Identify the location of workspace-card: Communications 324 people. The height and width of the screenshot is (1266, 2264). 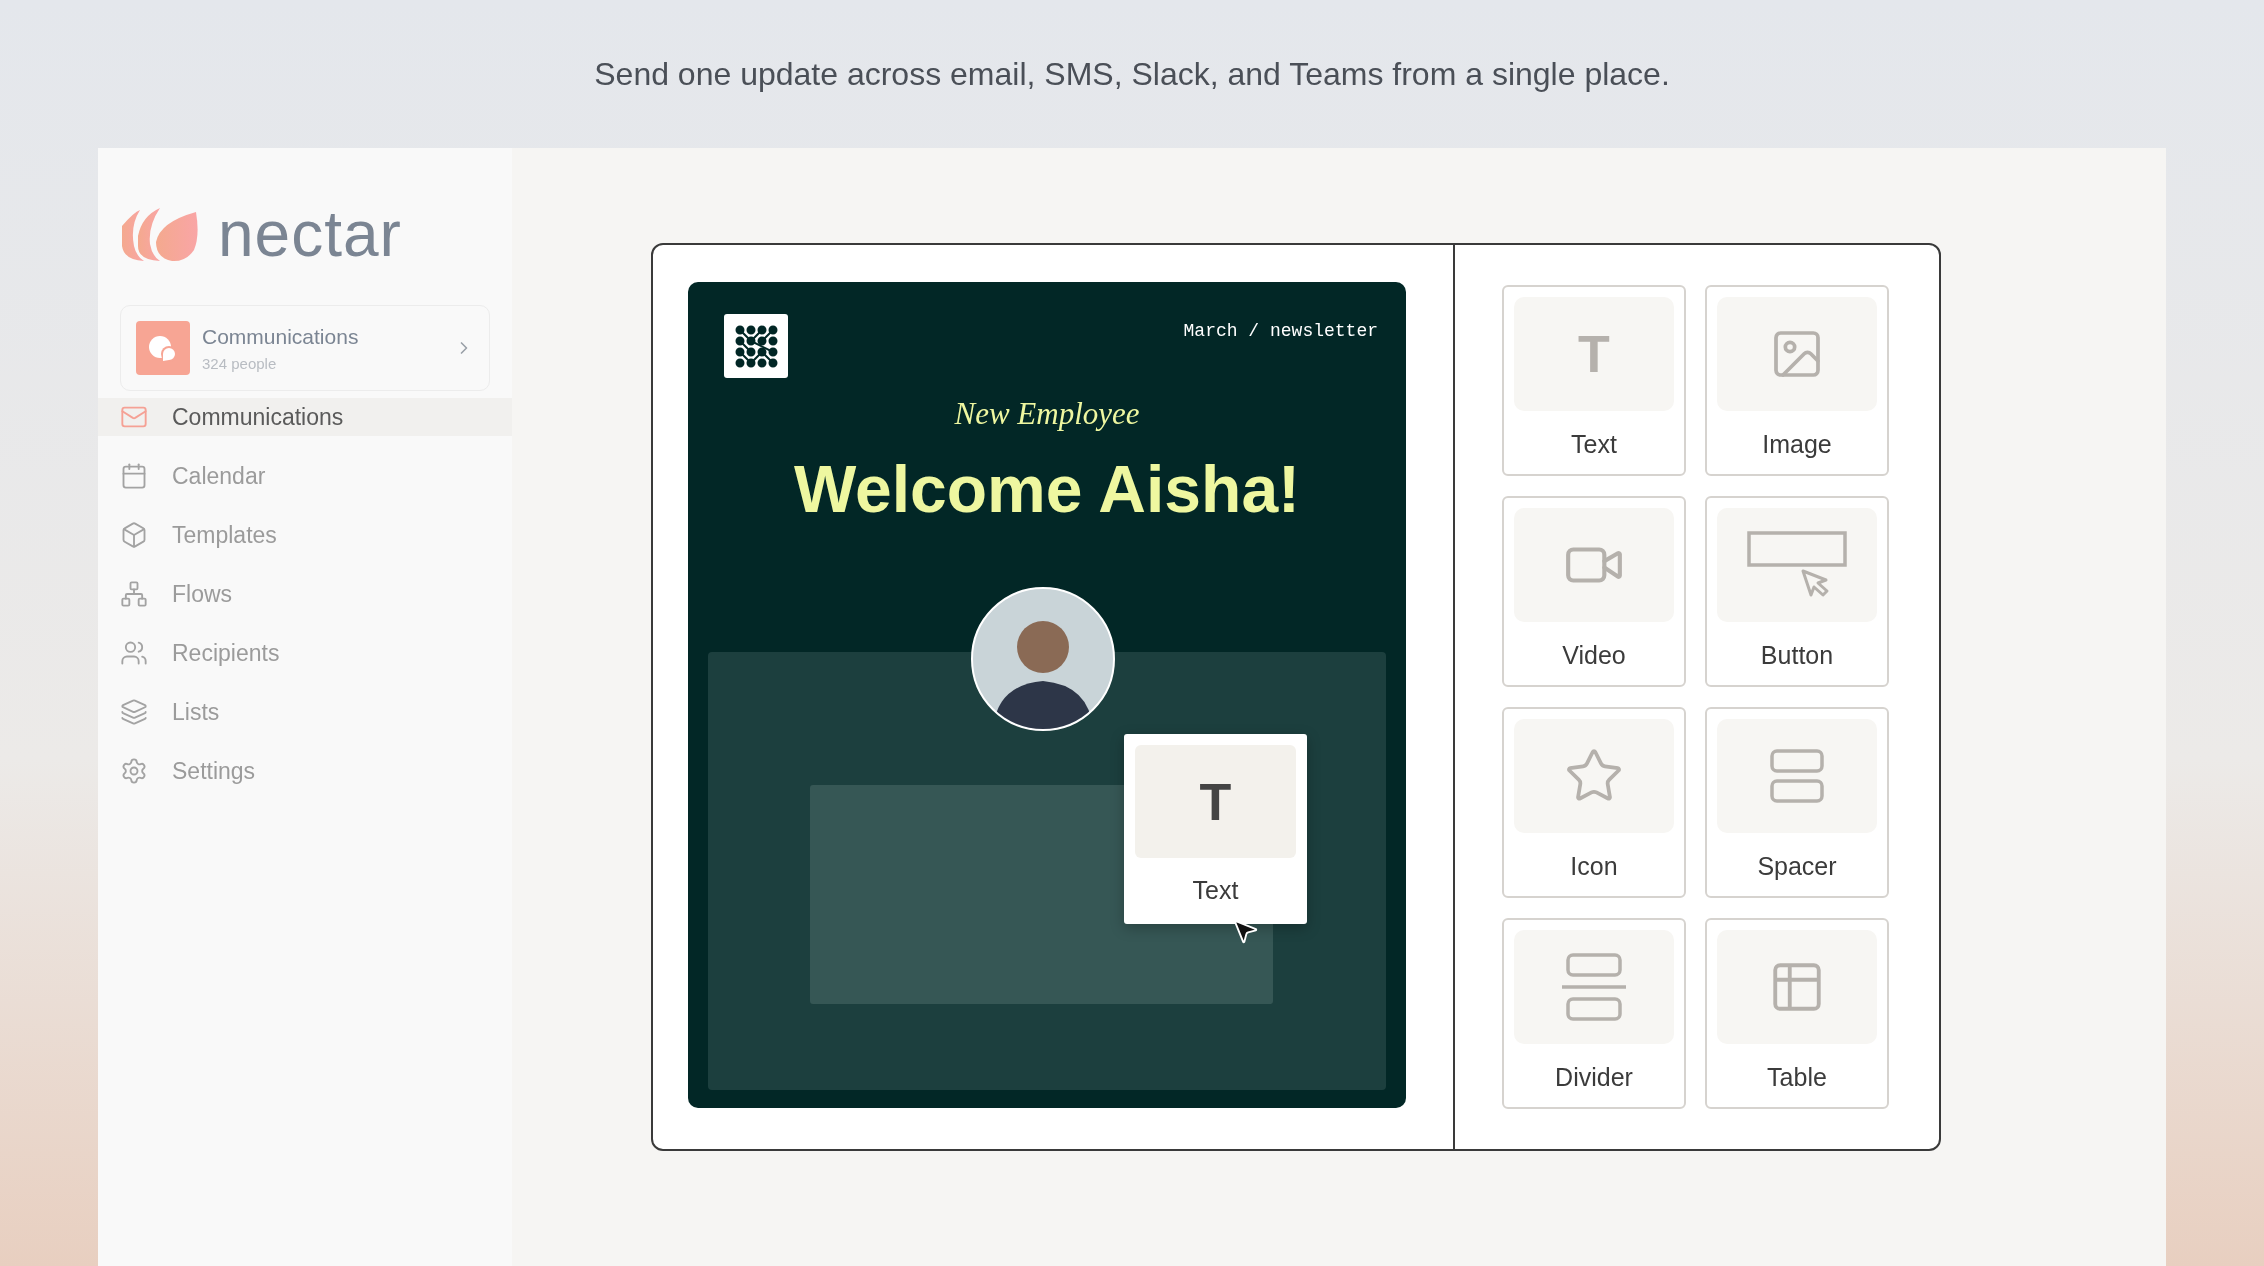
(305, 348).